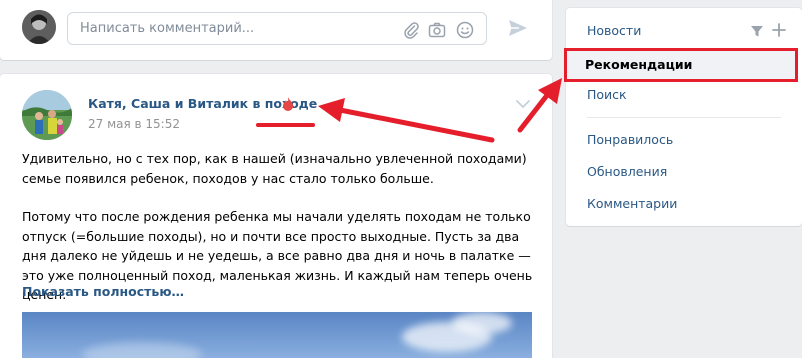 This screenshot has height=358, width=802. I want to click on chevron-down-icon, so click(523, 104).